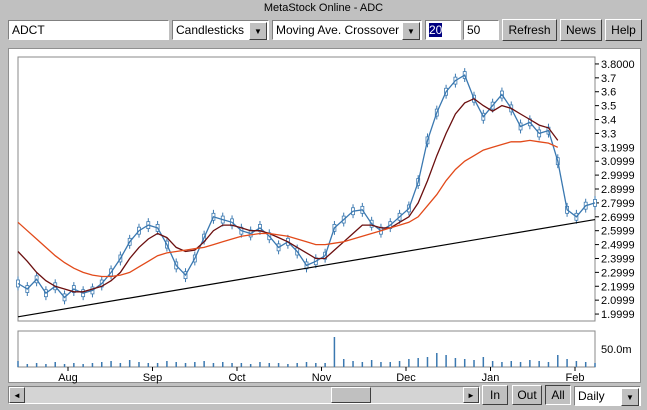 This screenshot has width=647, height=410. What do you see at coordinates (618, 273) in the screenshot?
I see `y-tick-label: 2.2999` at bounding box center [618, 273].